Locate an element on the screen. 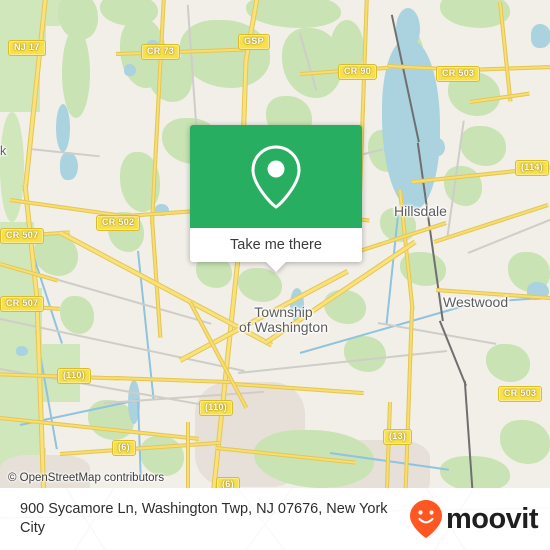 The height and width of the screenshot is (550, 550). township-label-line1: Township is located at coordinates (283, 312).